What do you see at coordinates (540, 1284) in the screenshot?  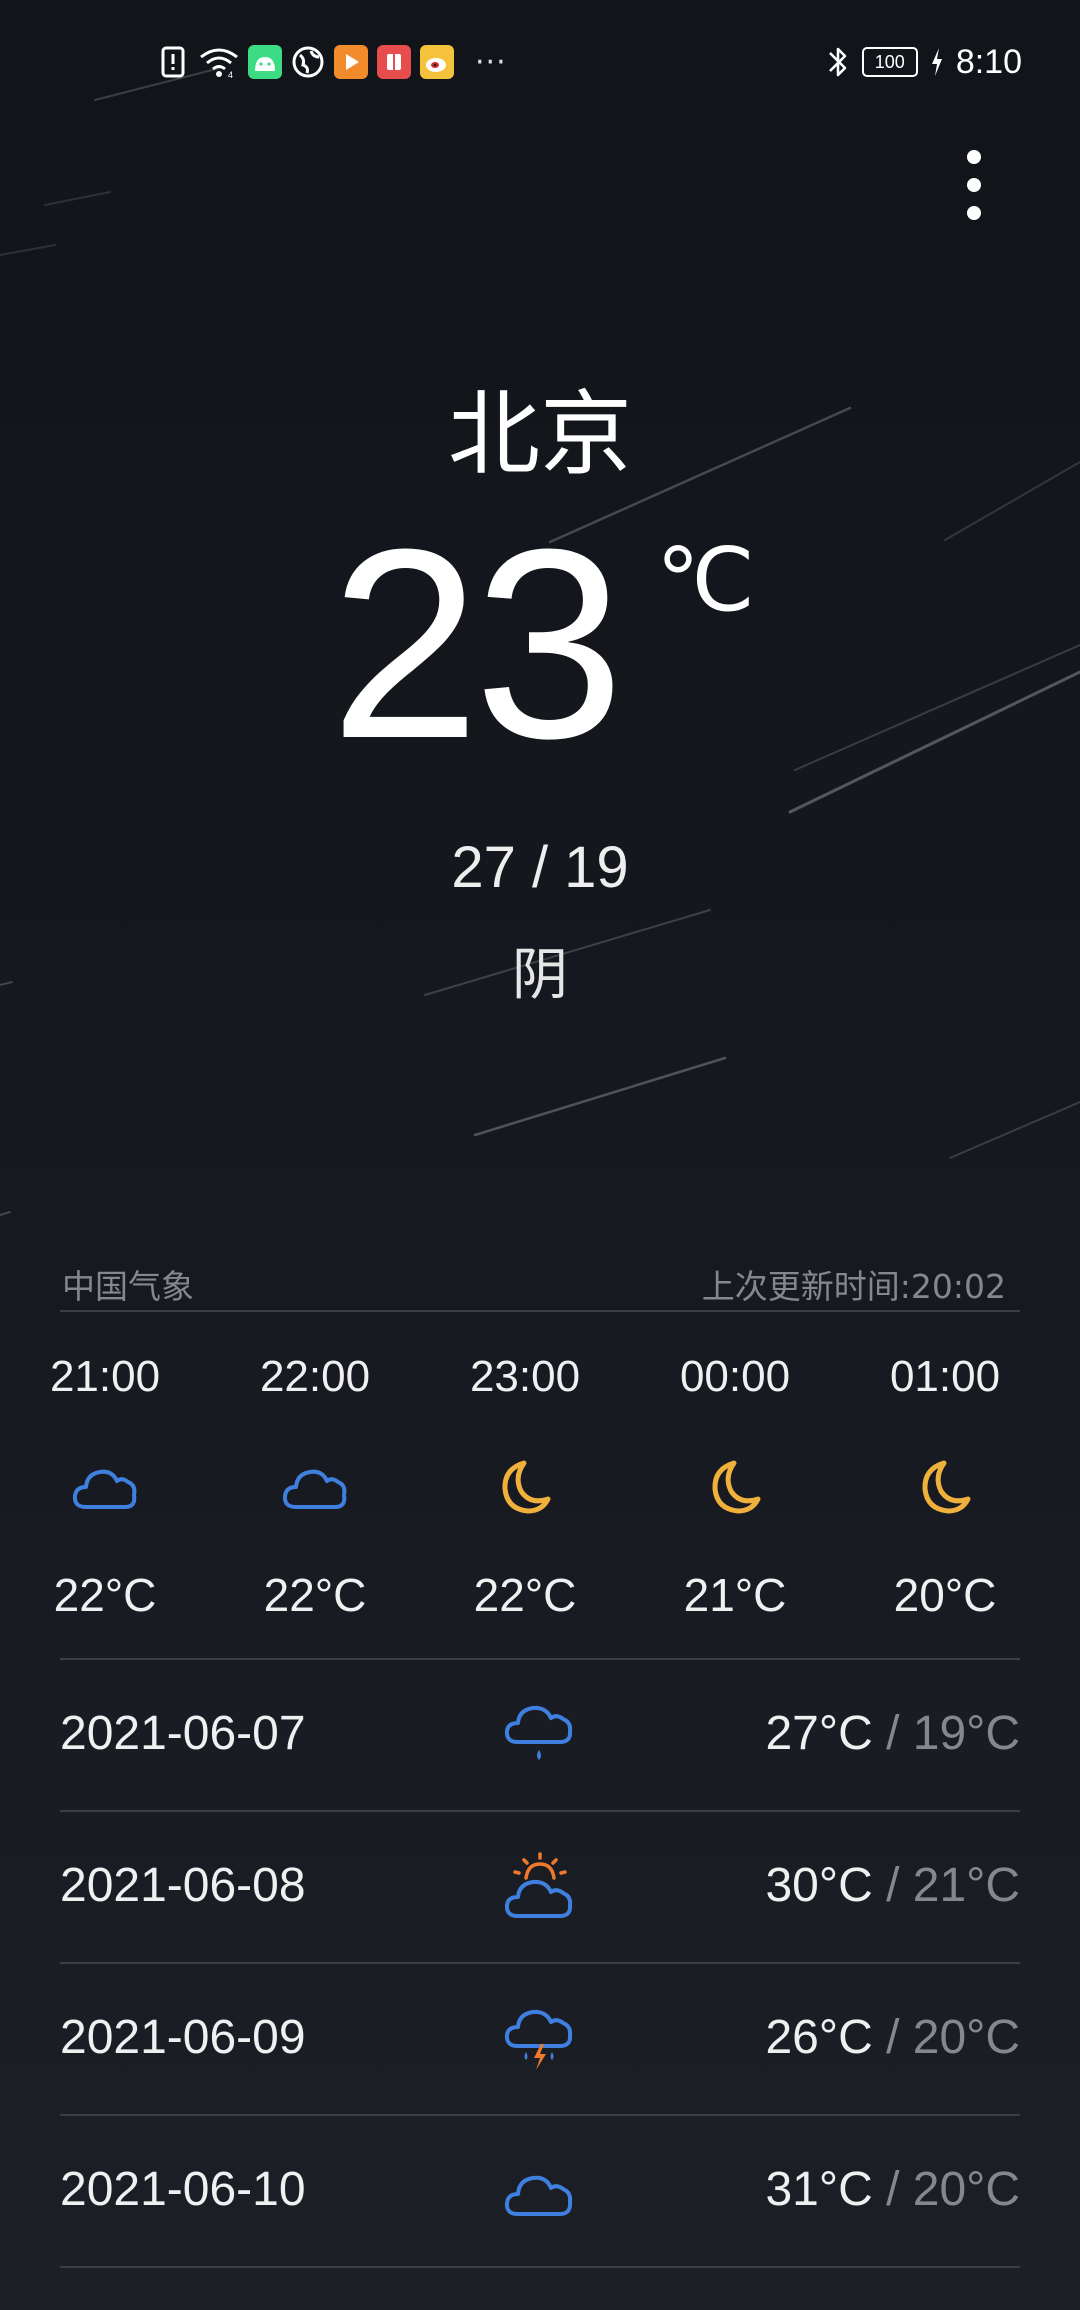 I see `info-row: 中国气象 上次更新时间:20:02` at bounding box center [540, 1284].